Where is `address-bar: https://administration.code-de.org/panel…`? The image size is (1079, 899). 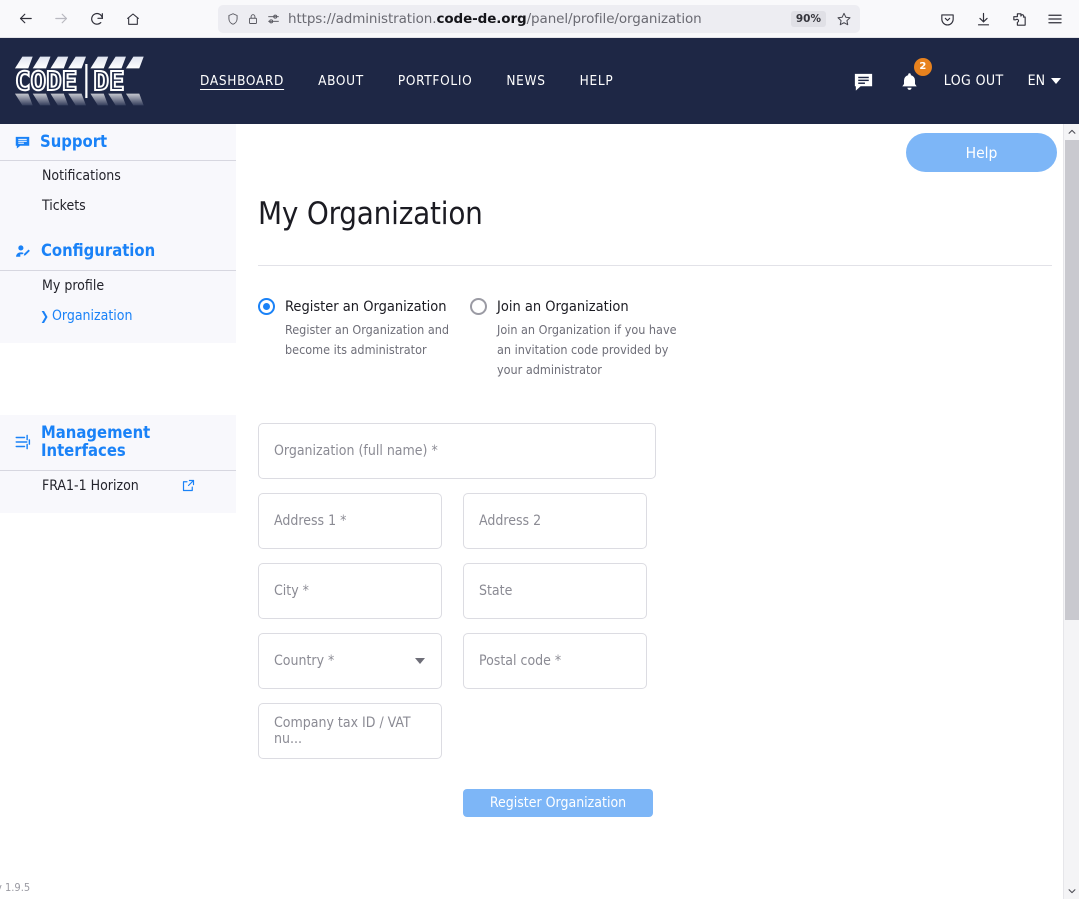 address-bar: https://administration.code-de.org/panel… is located at coordinates (539, 19).